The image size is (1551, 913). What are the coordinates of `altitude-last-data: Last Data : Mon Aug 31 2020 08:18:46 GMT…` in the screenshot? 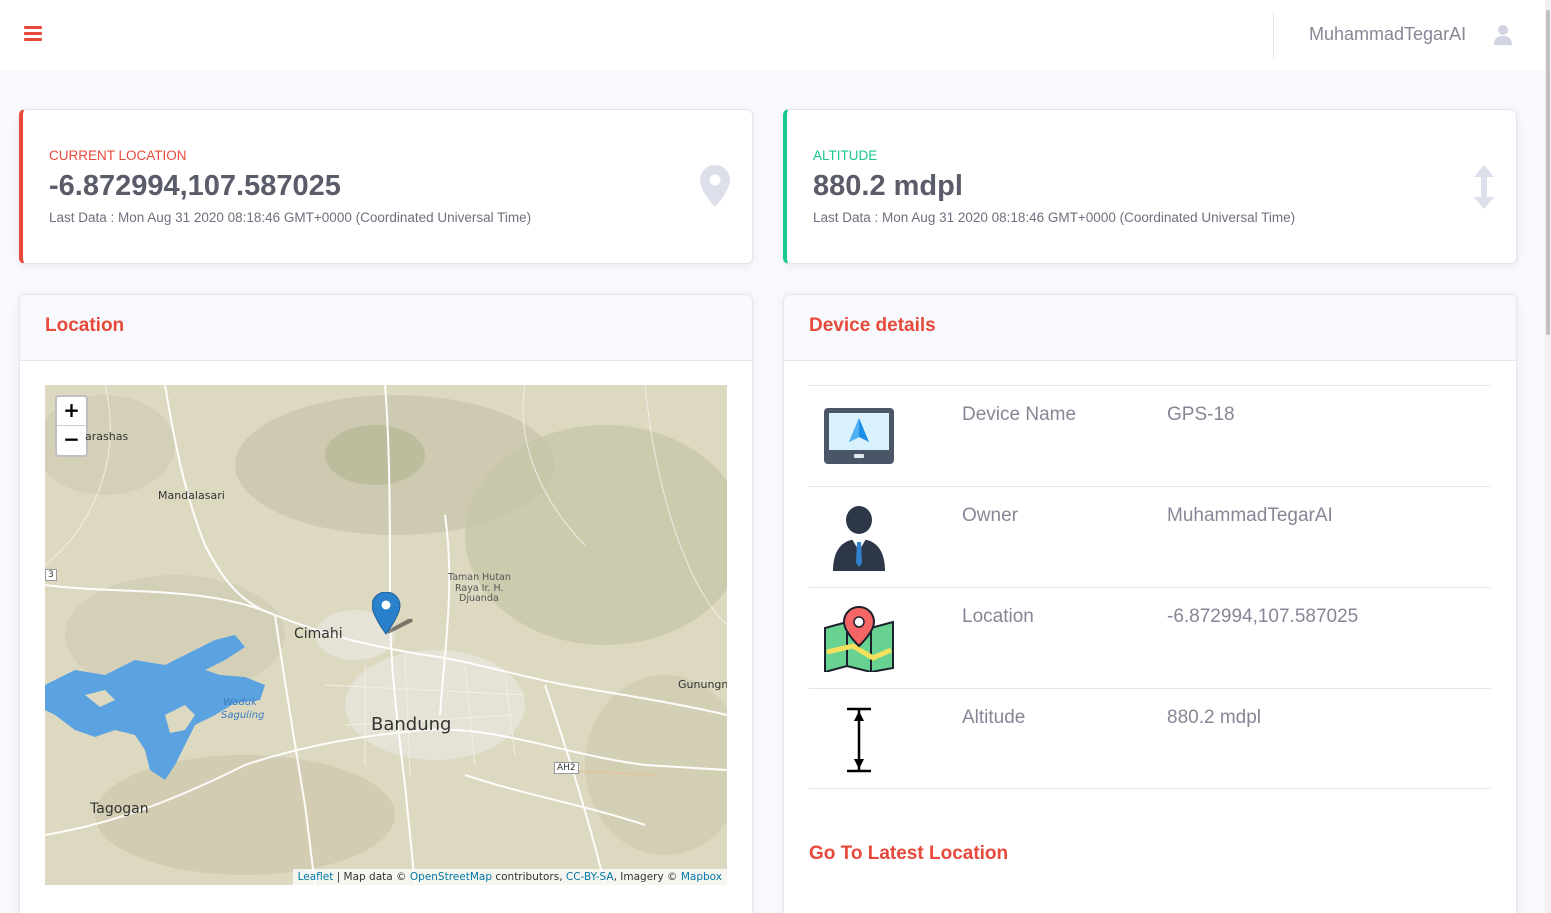 It's located at (1054, 217).